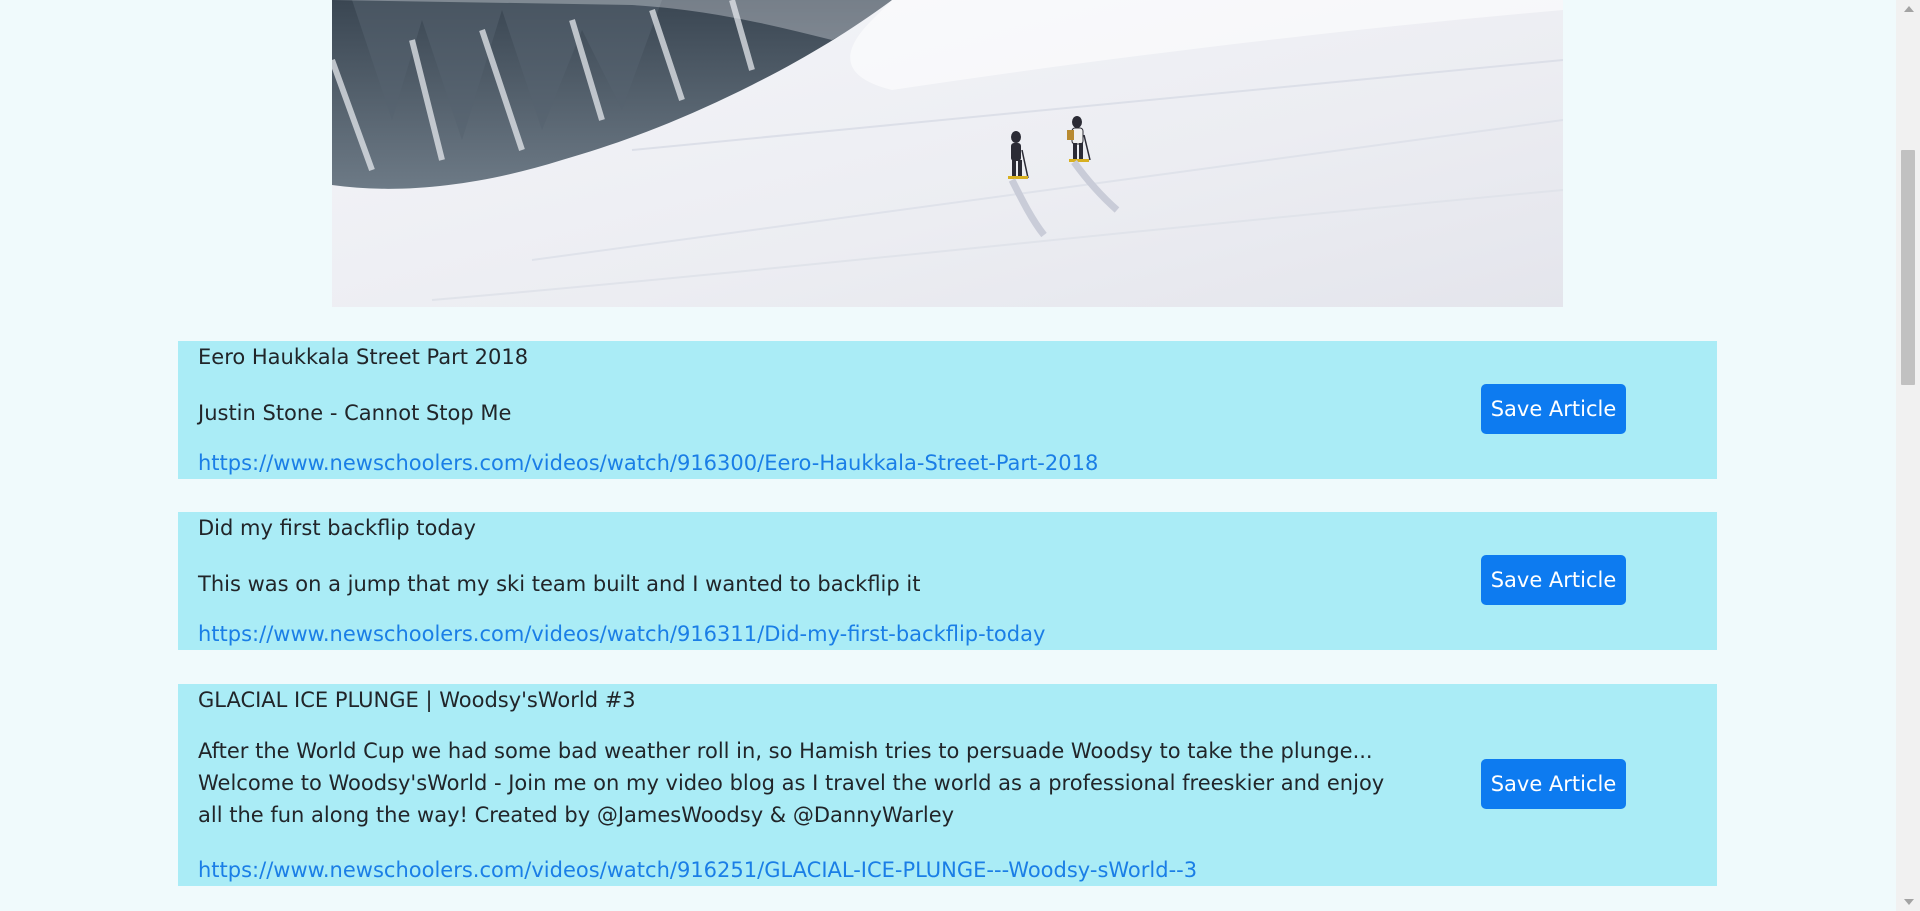  Describe the element at coordinates (363, 357) in the screenshot. I see `article-title: Eero Haukkala Street Part 2018` at that location.